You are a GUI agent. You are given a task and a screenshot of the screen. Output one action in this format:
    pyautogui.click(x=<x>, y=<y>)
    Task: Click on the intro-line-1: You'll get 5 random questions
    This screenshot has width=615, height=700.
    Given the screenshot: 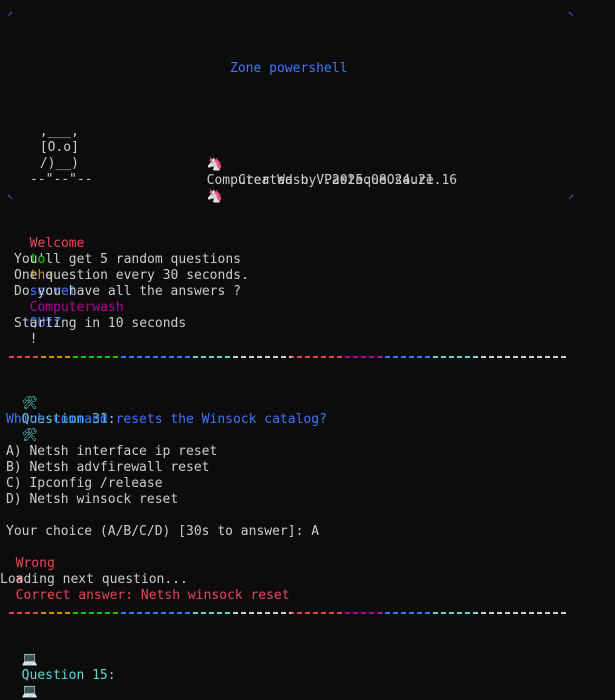 What is the action you would take?
    pyautogui.click(x=127, y=259)
    